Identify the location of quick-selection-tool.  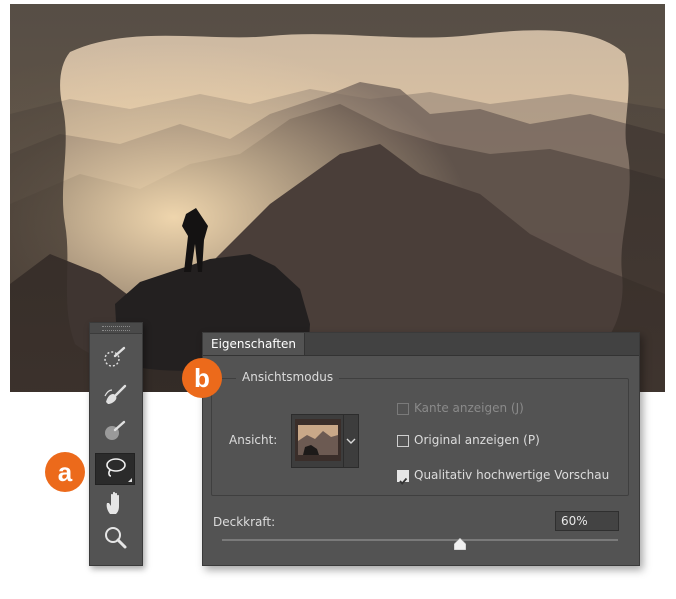
(115, 359).